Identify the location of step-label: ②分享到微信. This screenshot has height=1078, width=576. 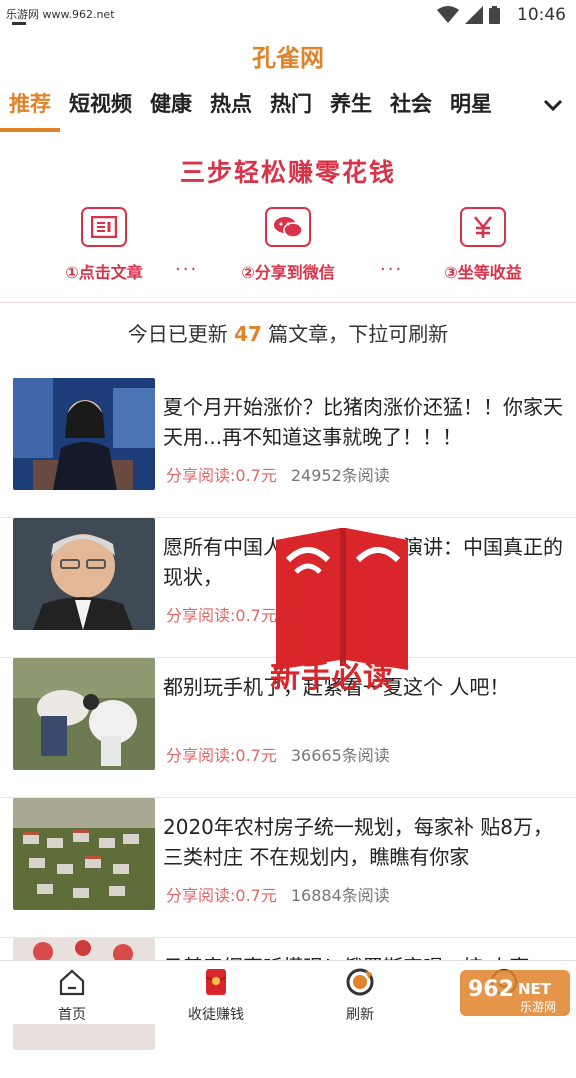
(288, 272).